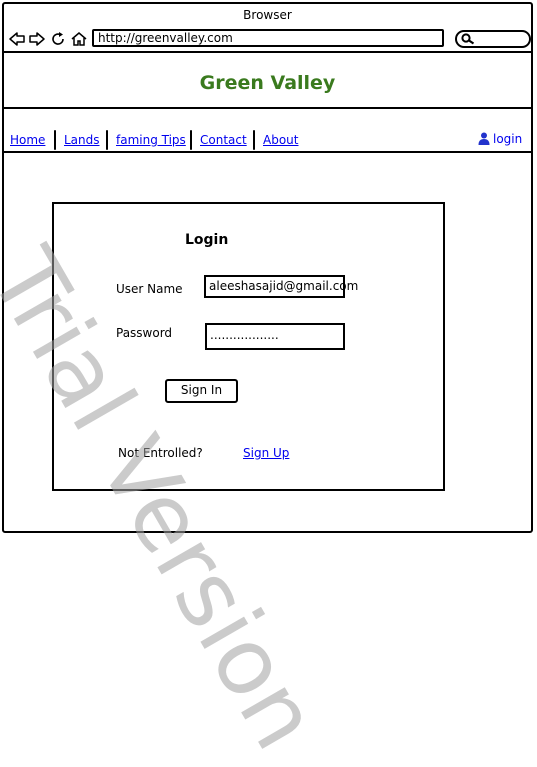 This screenshot has width=537, height=767. I want to click on refresh-icon, so click(58, 39).